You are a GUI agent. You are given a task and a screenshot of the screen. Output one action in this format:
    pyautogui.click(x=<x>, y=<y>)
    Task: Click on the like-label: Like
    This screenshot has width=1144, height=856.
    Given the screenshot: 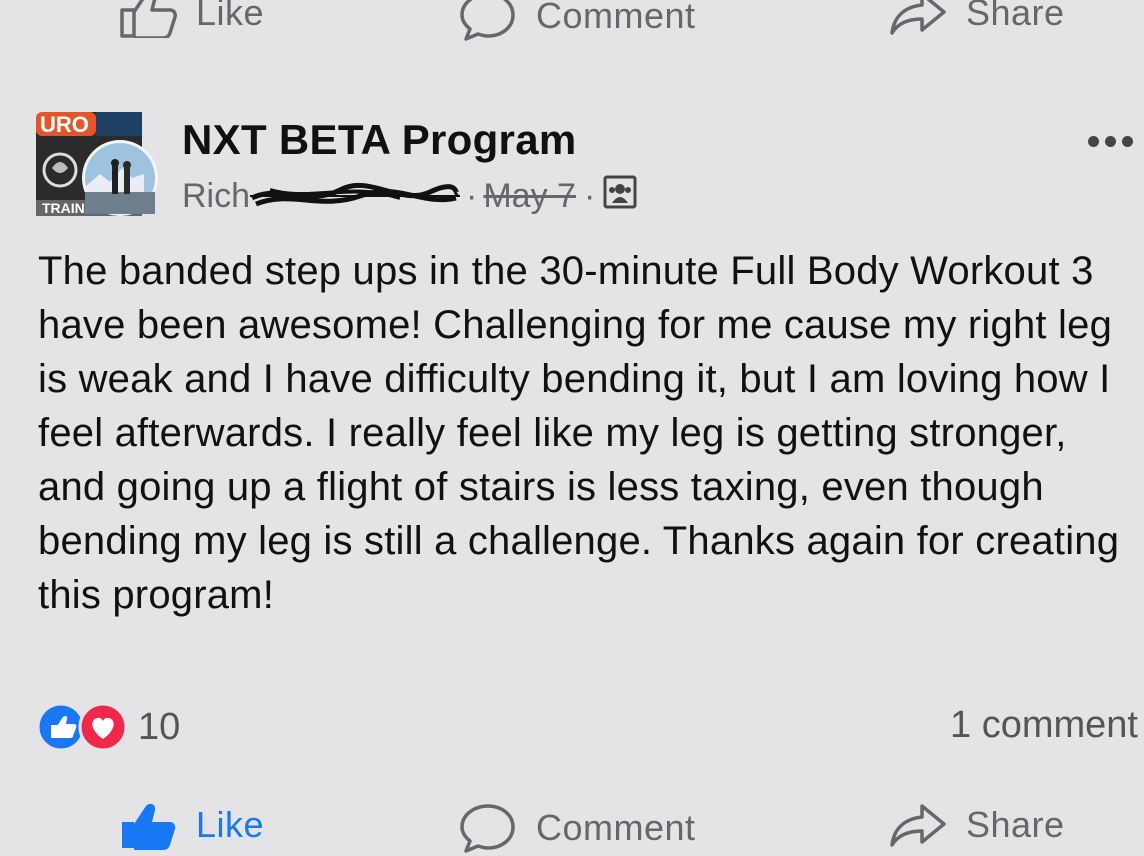 What is the action you would take?
    pyautogui.click(x=230, y=16)
    